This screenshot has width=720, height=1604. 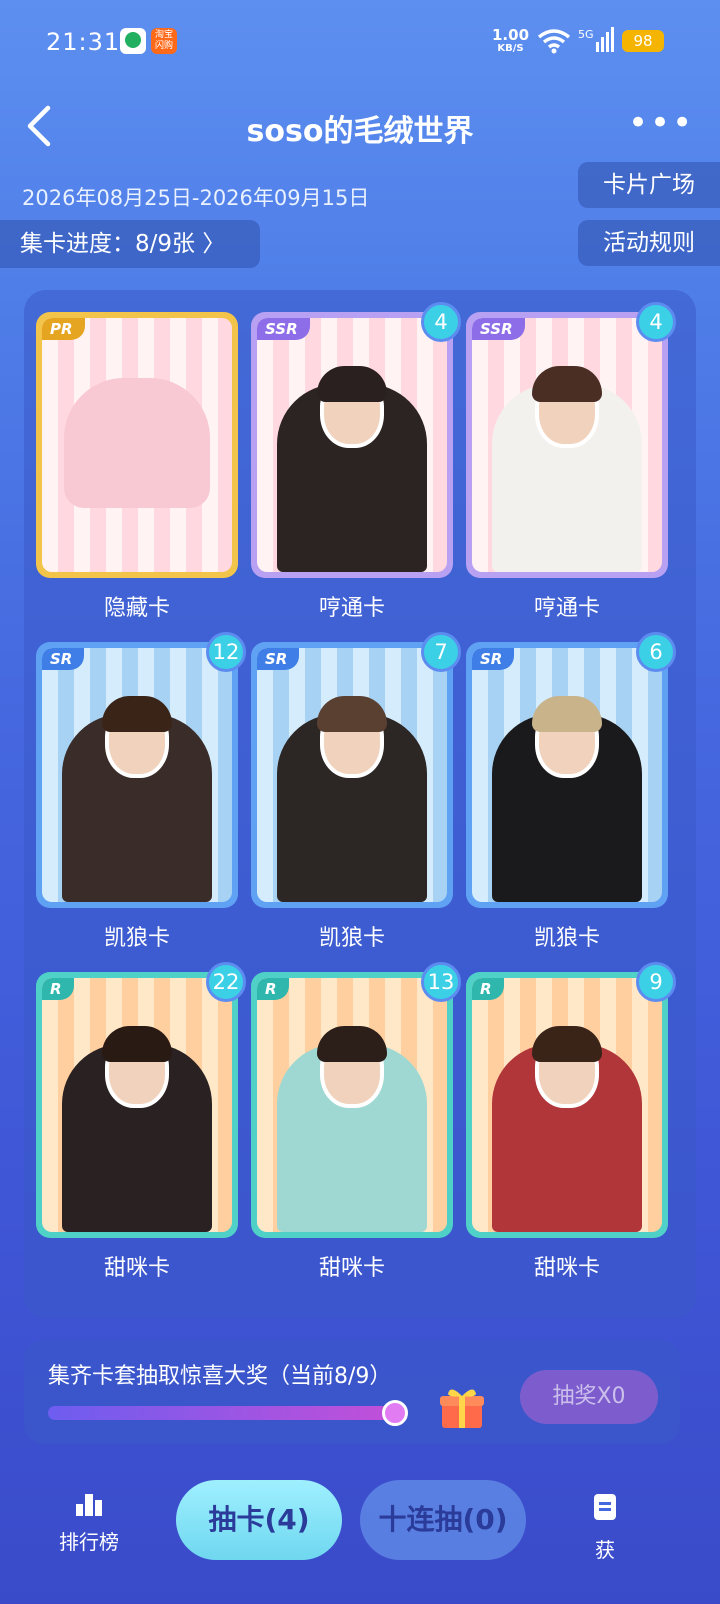 I want to click on battery-indicator: 98, so click(x=643, y=41).